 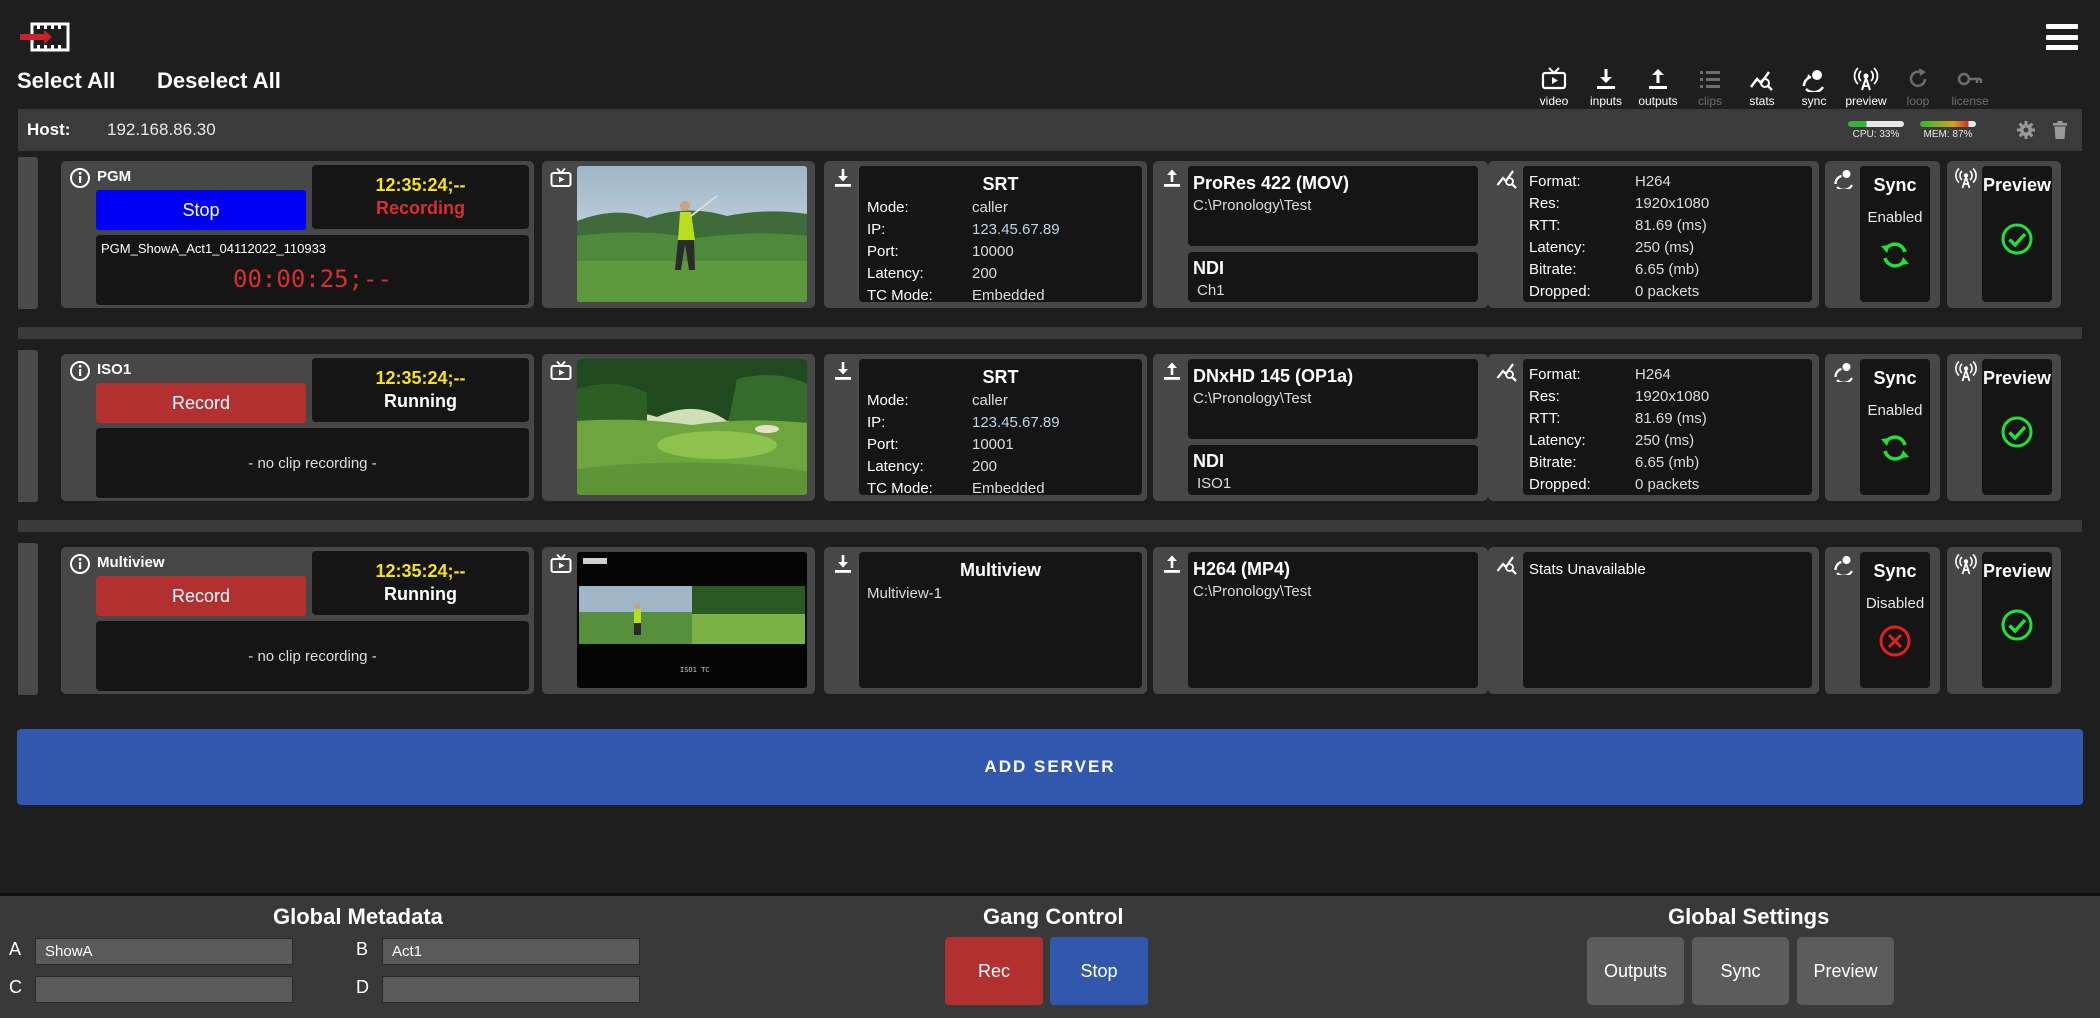 I want to click on sync-toggle: Sync Disabled, so click(x=1895, y=620).